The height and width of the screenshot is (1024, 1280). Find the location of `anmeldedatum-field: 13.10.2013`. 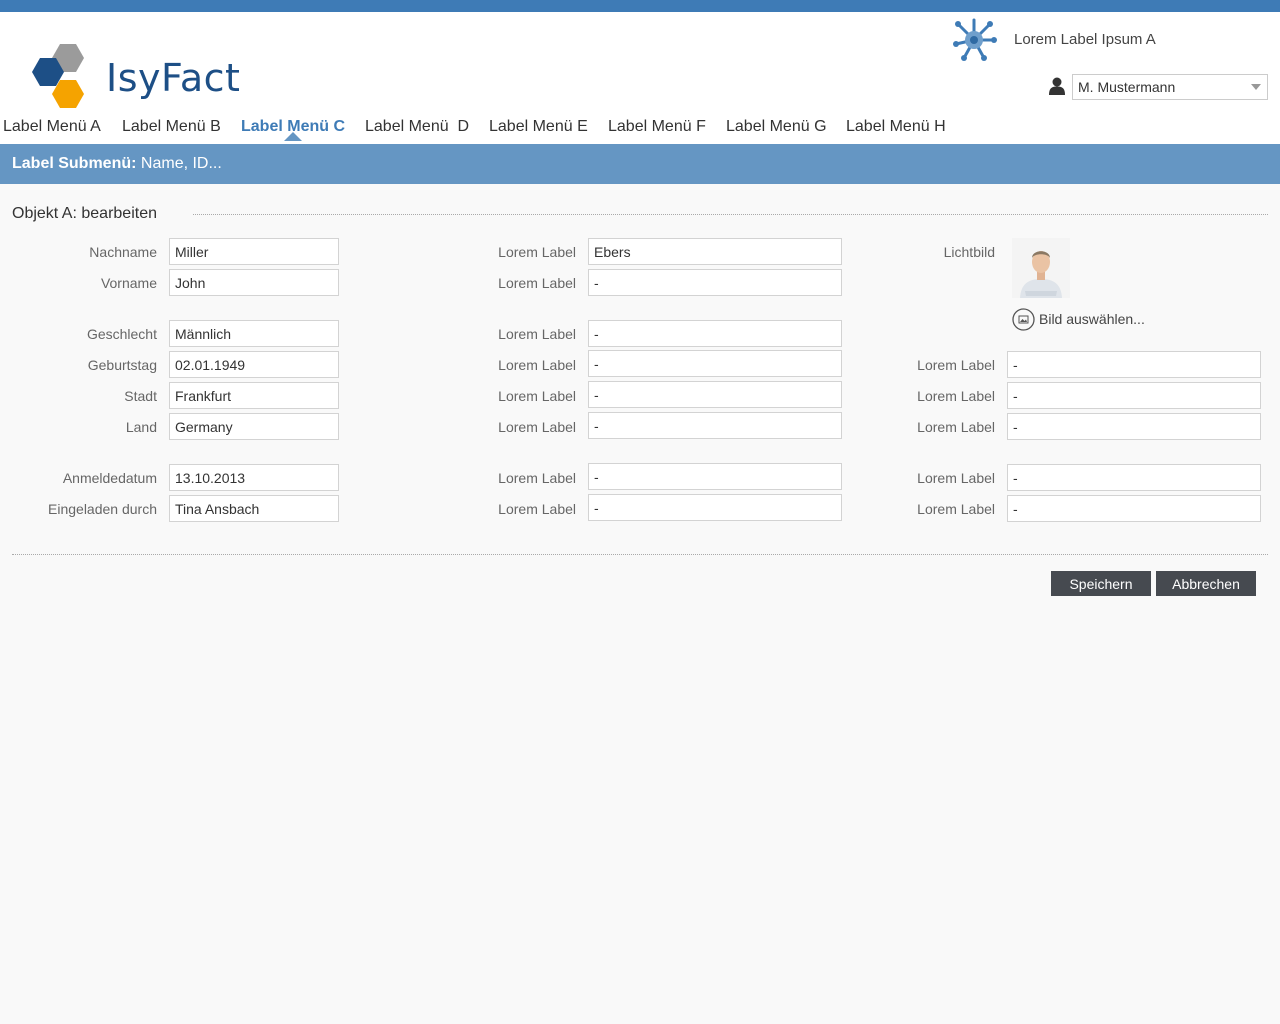

anmeldedatum-field: 13.10.2013 is located at coordinates (254, 477).